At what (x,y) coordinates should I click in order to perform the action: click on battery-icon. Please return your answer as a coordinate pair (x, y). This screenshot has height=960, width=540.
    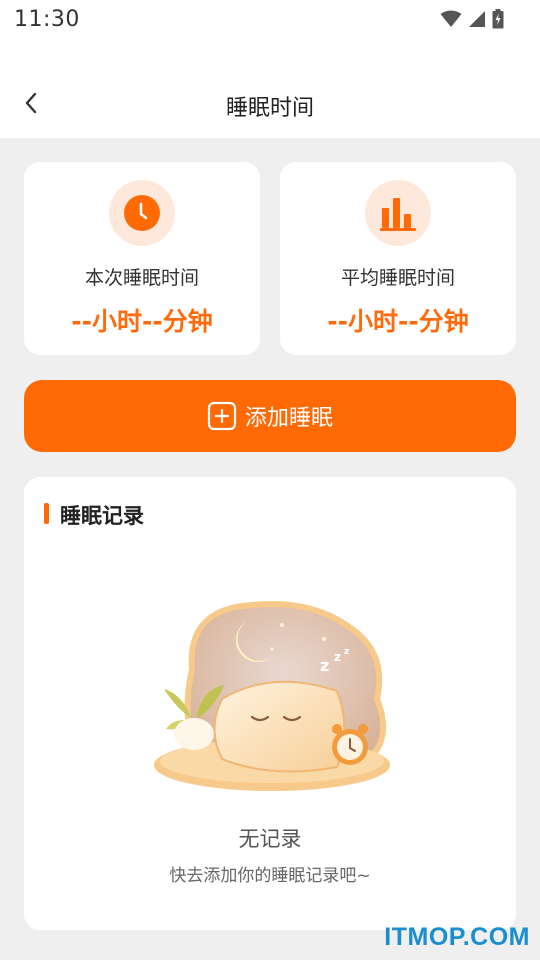
    Looking at the image, I should click on (498, 19).